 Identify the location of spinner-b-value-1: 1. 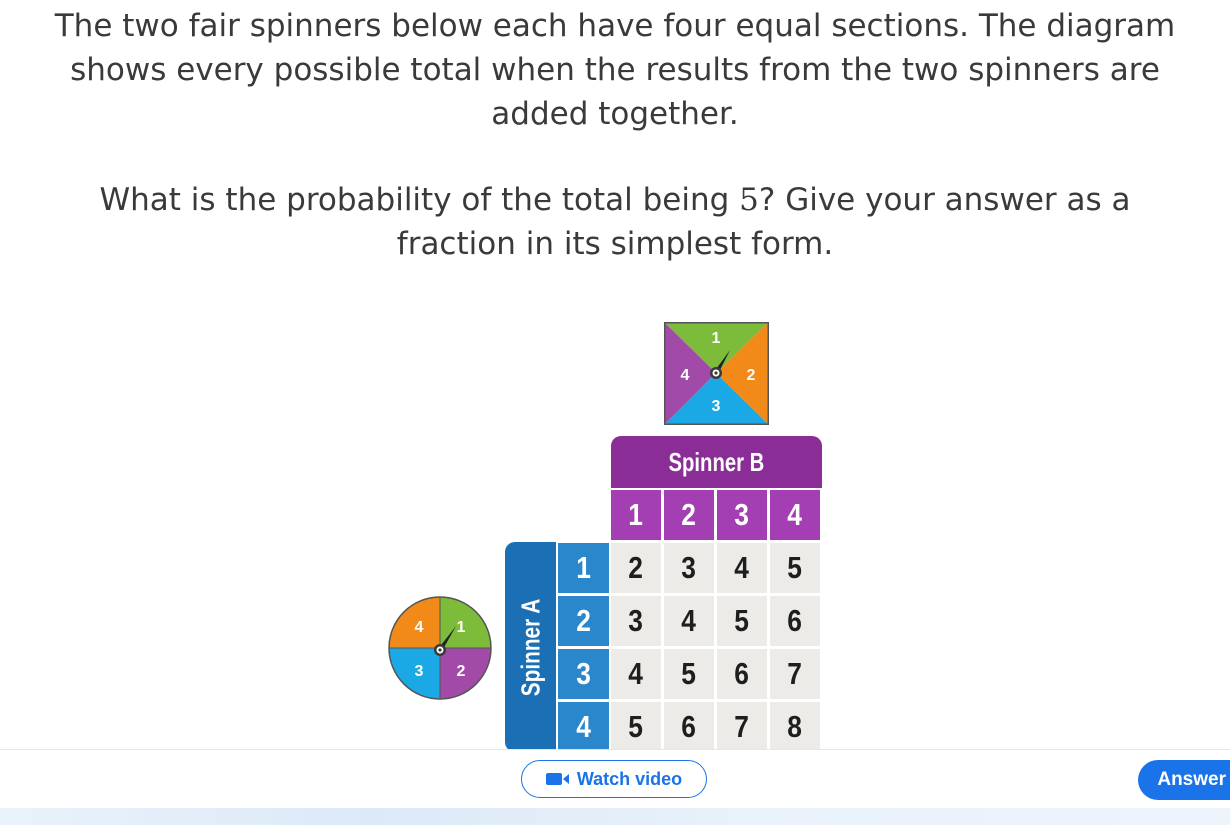
(636, 515).